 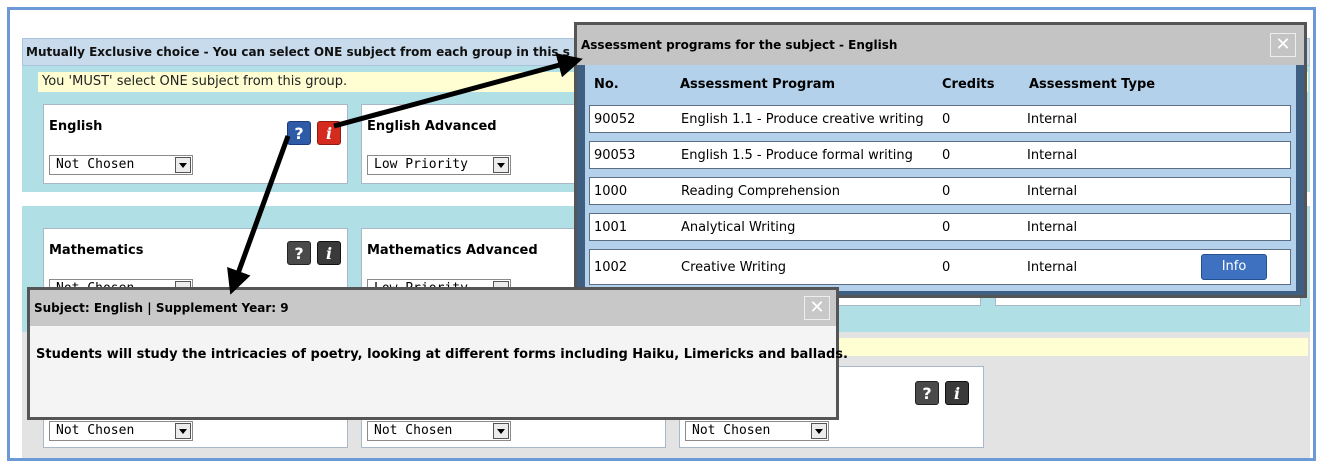 I want to click on column-header-credits: Credits, so click(x=968, y=84).